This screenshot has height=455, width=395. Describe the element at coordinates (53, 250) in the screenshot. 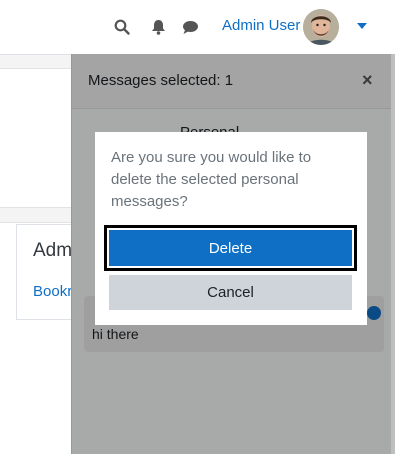

I see `block-title: Adm` at that location.